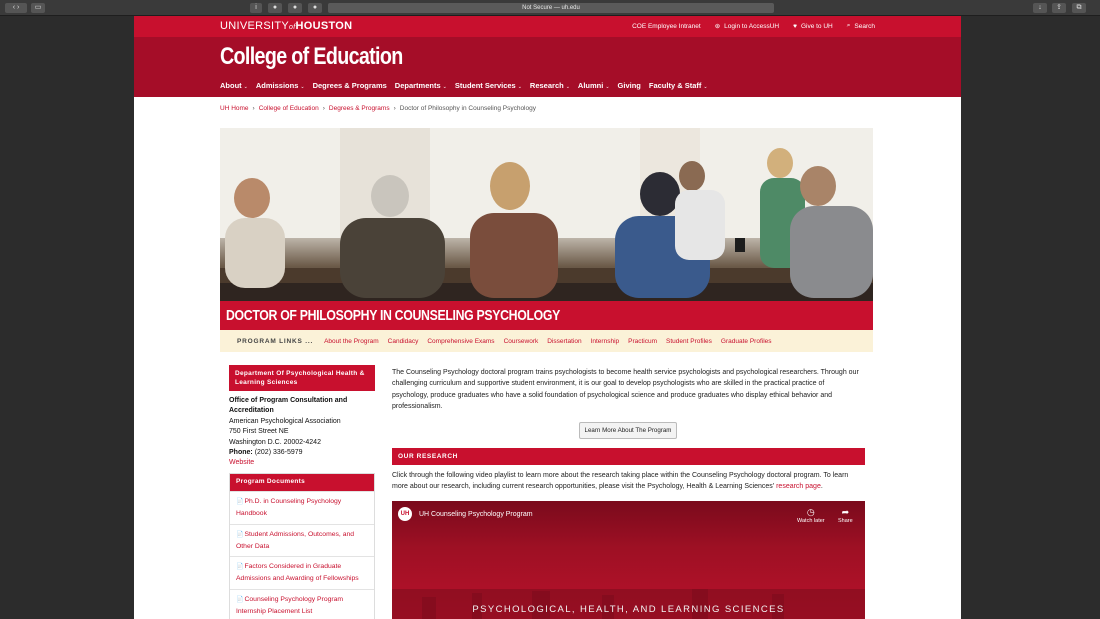  I want to click on research-page-link: research page, so click(798, 486).